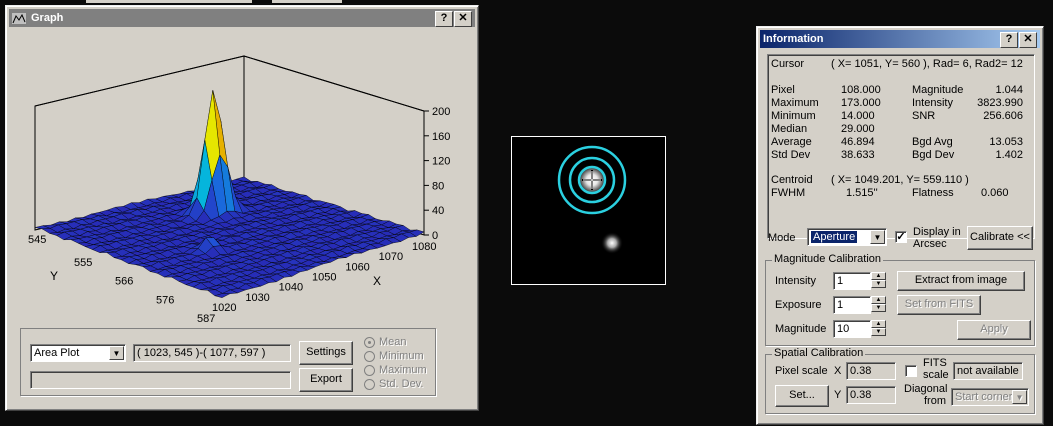  Describe the element at coordinates (57, 353) in the screenshot. I see `plot-type-value: Area Plot` at that location.